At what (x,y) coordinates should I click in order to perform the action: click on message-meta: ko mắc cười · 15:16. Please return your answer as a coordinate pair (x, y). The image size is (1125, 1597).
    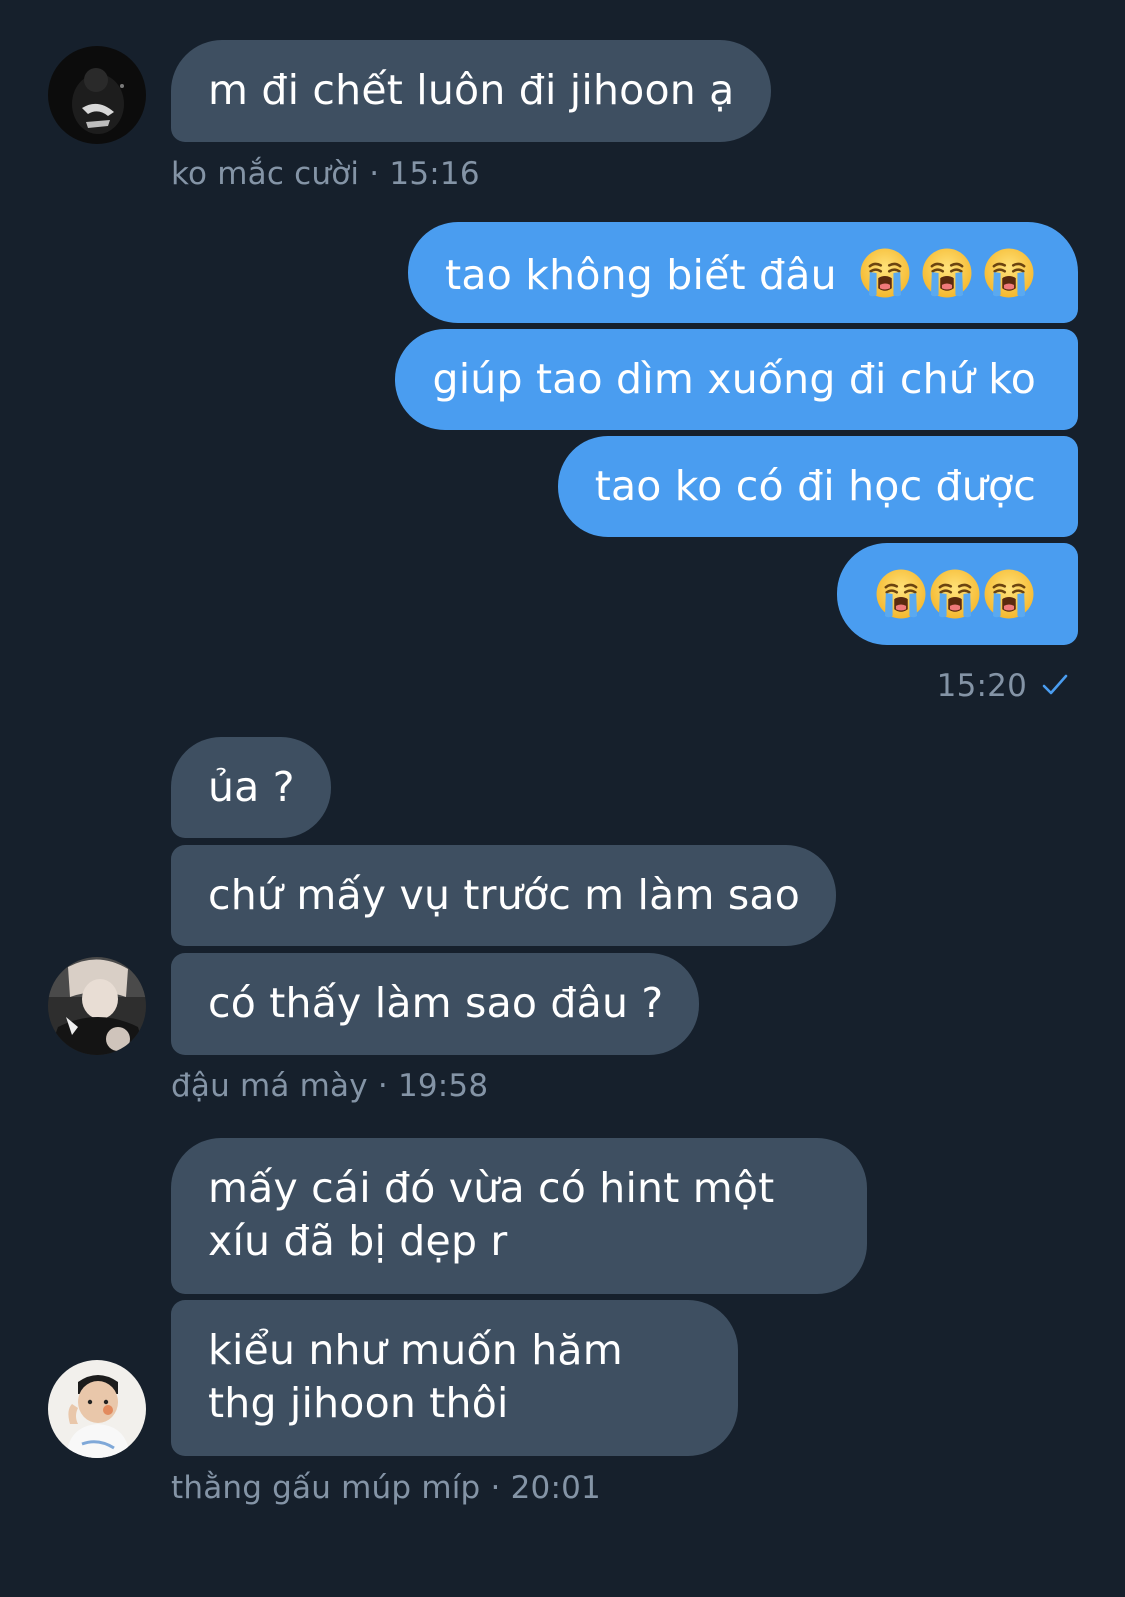
    Looking at the image, I should click on (325, 174).